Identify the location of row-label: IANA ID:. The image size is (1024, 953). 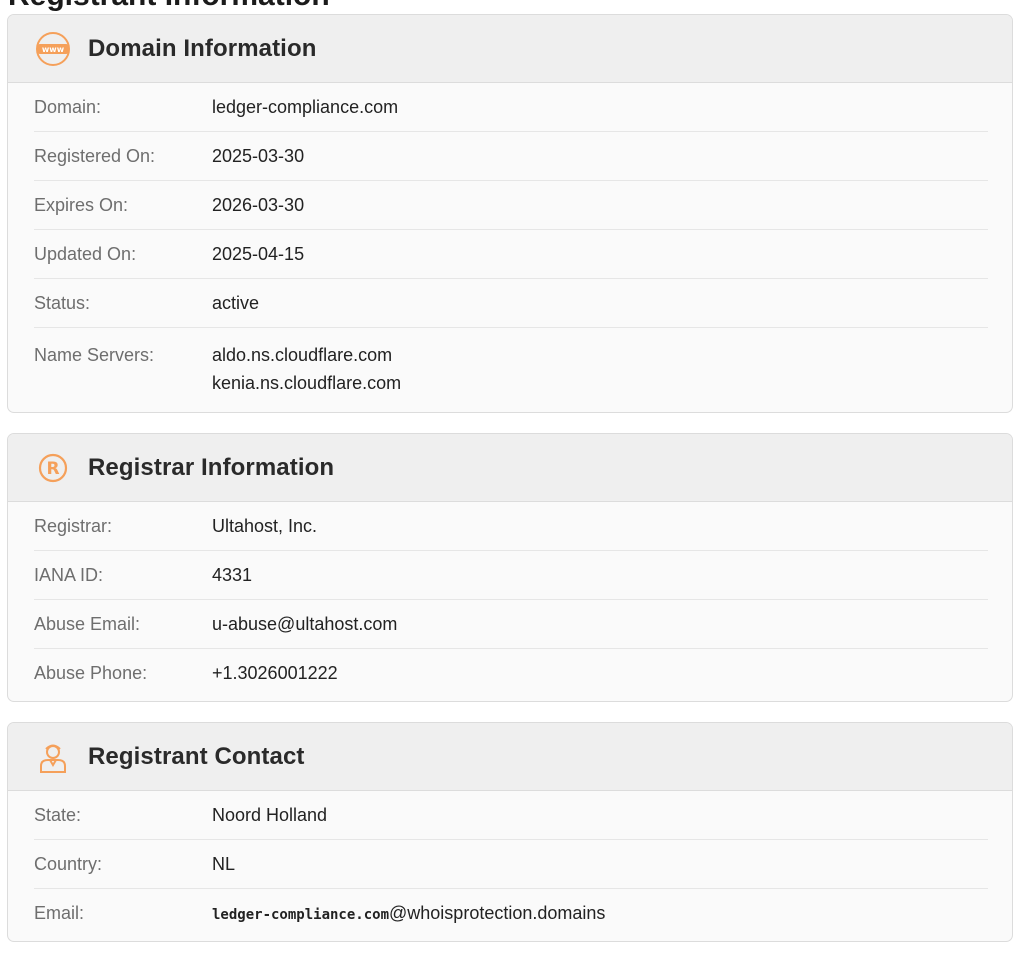
(69, 574).